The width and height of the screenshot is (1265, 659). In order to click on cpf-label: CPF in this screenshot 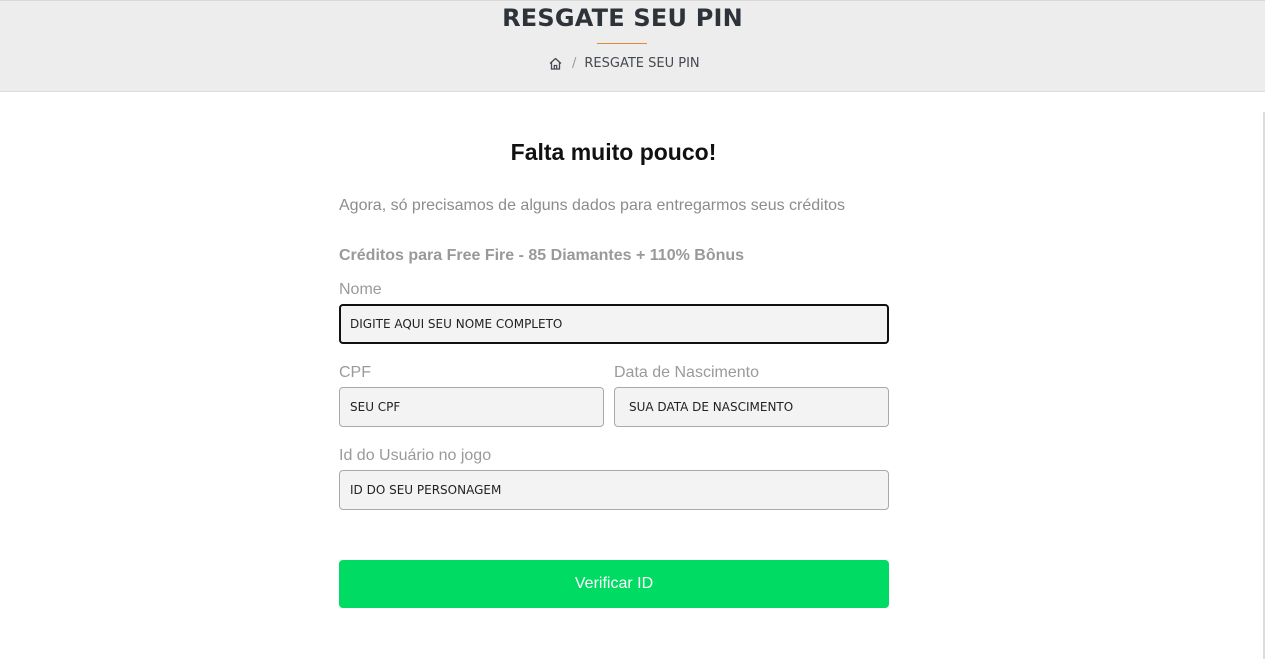, I will do `click(355, 372)`.